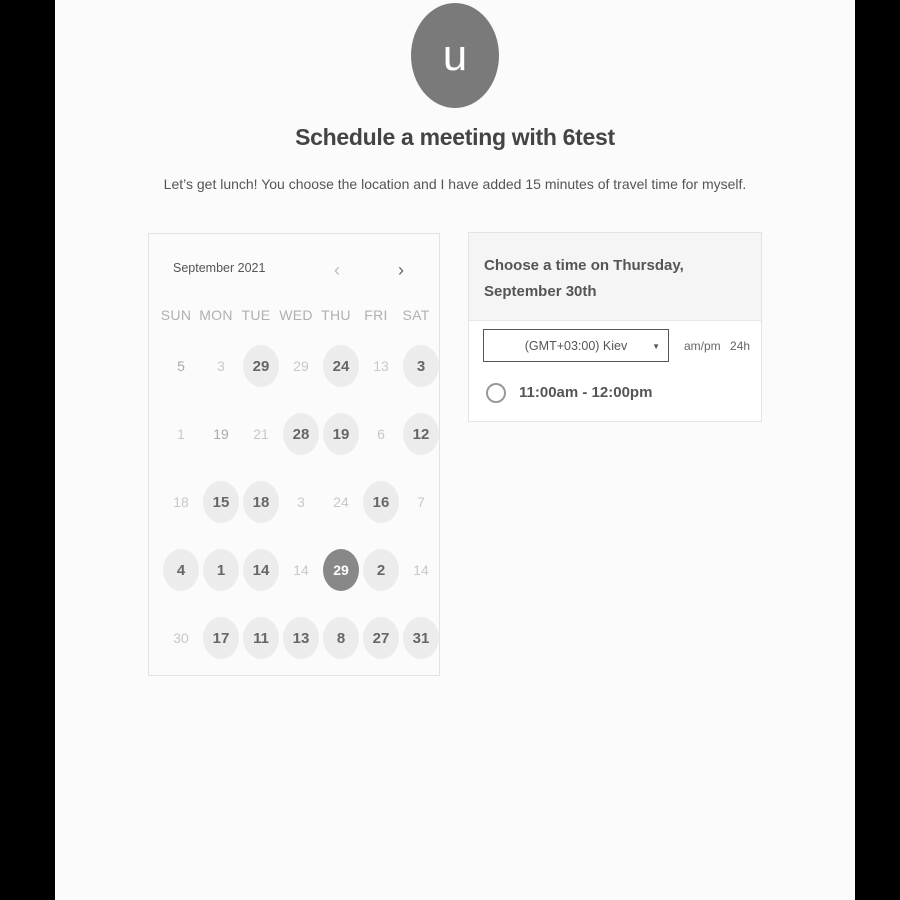  What do you see at coordinates (740, 346) in the screenshot?
I see `format-24h-option: 24h` at bounding box center [740, 346].